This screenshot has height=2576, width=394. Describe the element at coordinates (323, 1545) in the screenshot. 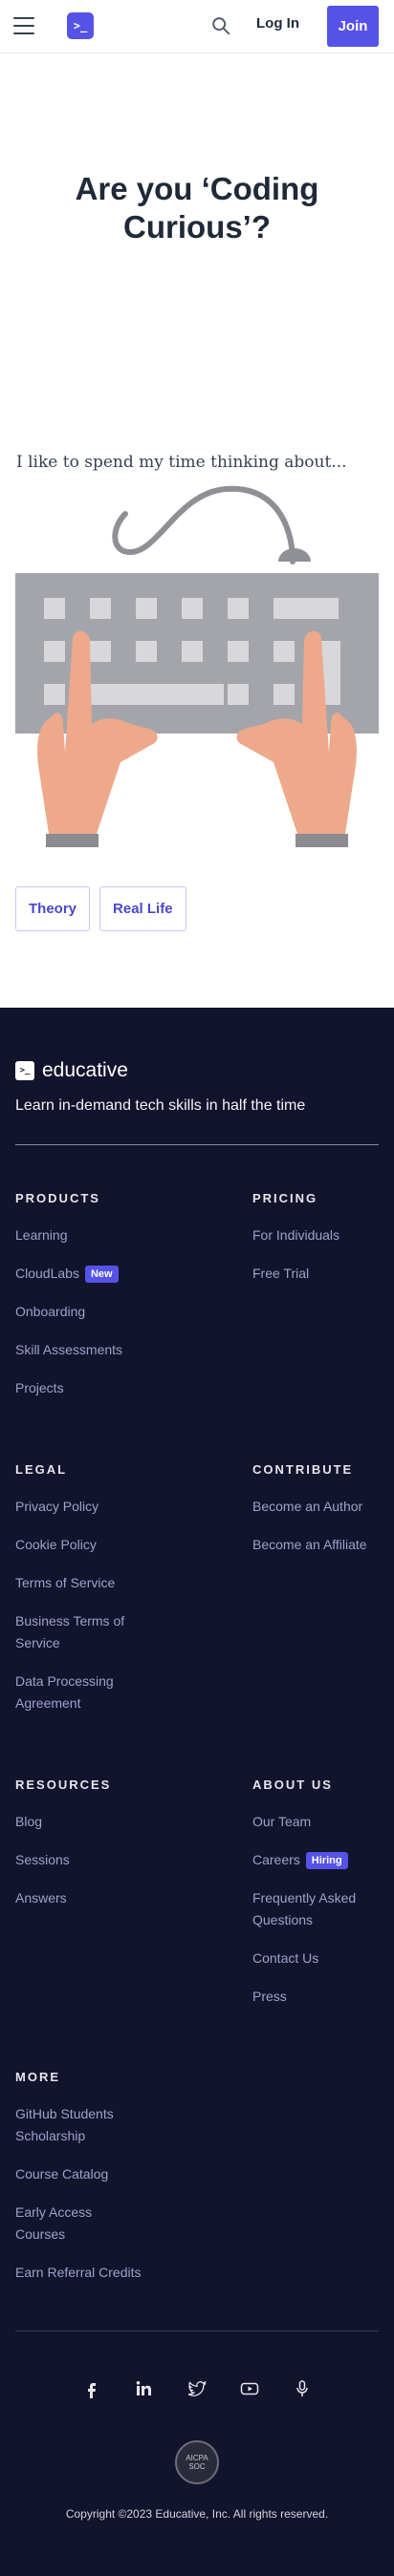

I see `footer-link-become-affiliate: Become an Affiliate` at that location.